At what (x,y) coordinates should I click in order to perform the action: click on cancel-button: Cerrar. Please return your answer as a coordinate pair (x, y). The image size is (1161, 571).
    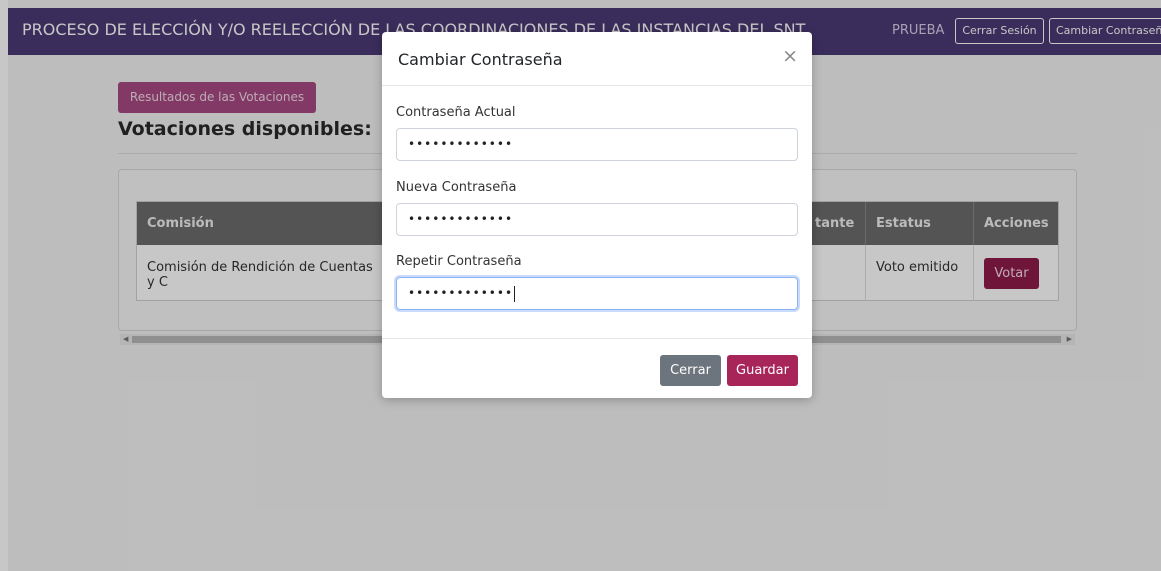
    Looking at the image, I should click on (690, 370).